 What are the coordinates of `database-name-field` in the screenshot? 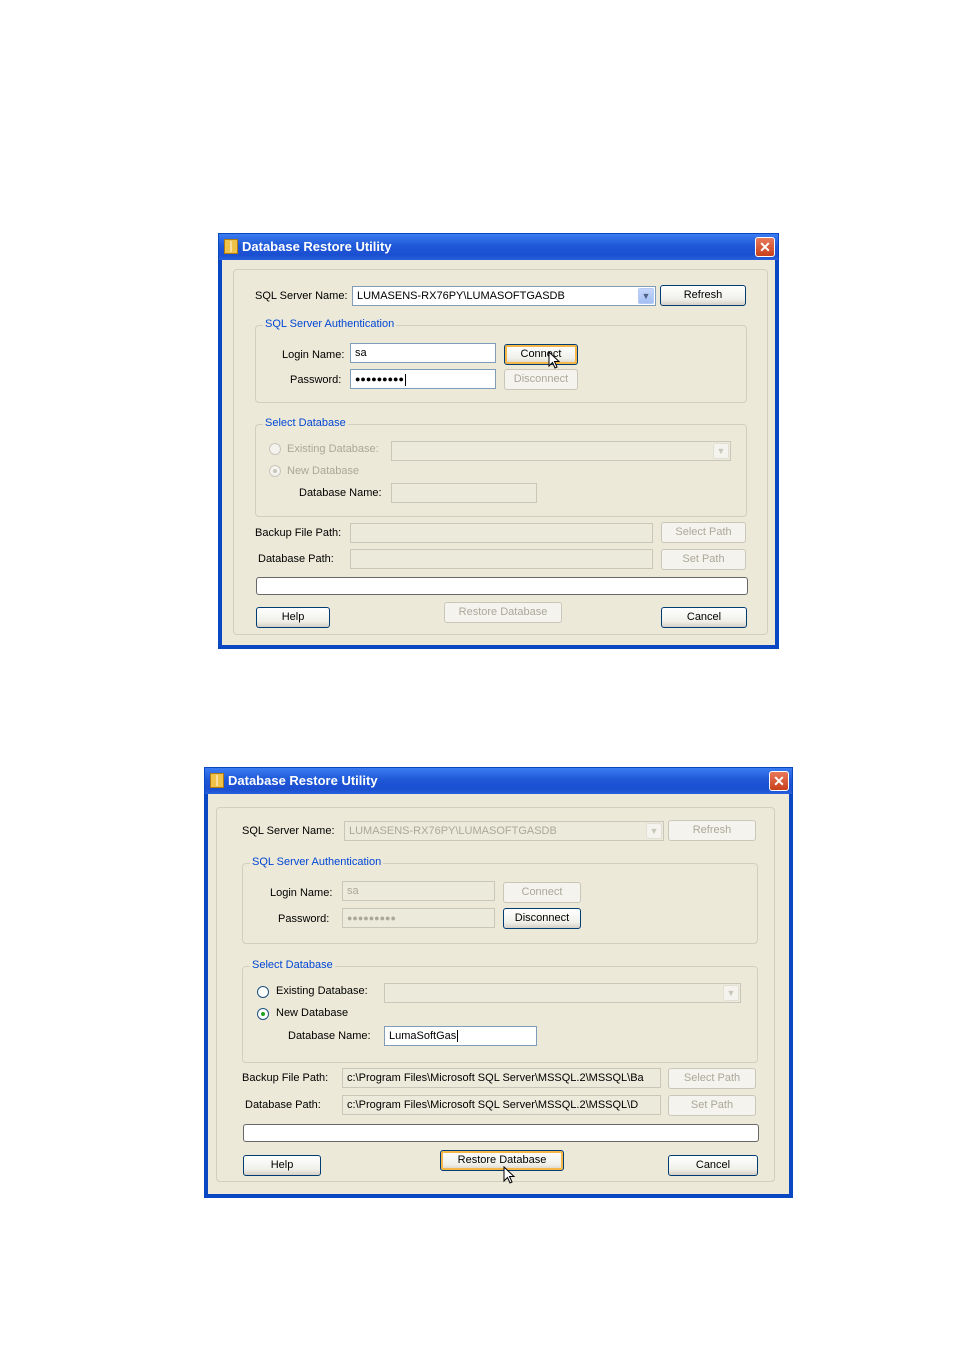 It's located at (464, 493).